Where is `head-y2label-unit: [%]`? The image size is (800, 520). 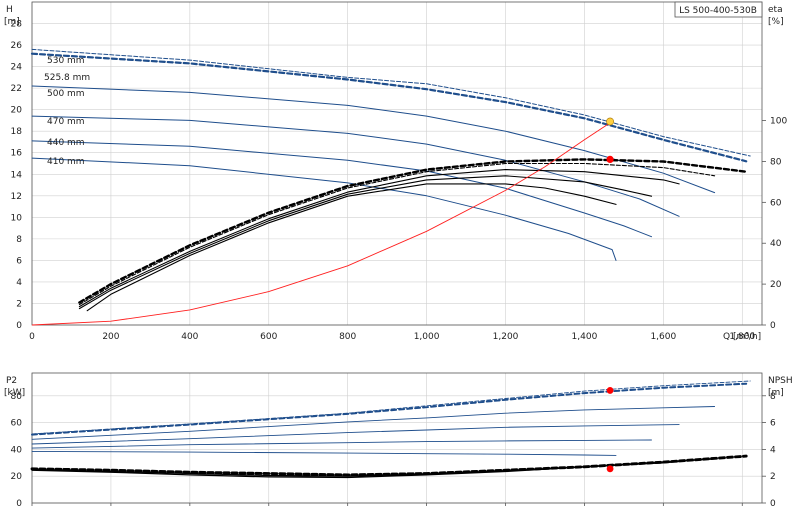
head-y2label-unit: [%] is located at coordinates (776, 22).